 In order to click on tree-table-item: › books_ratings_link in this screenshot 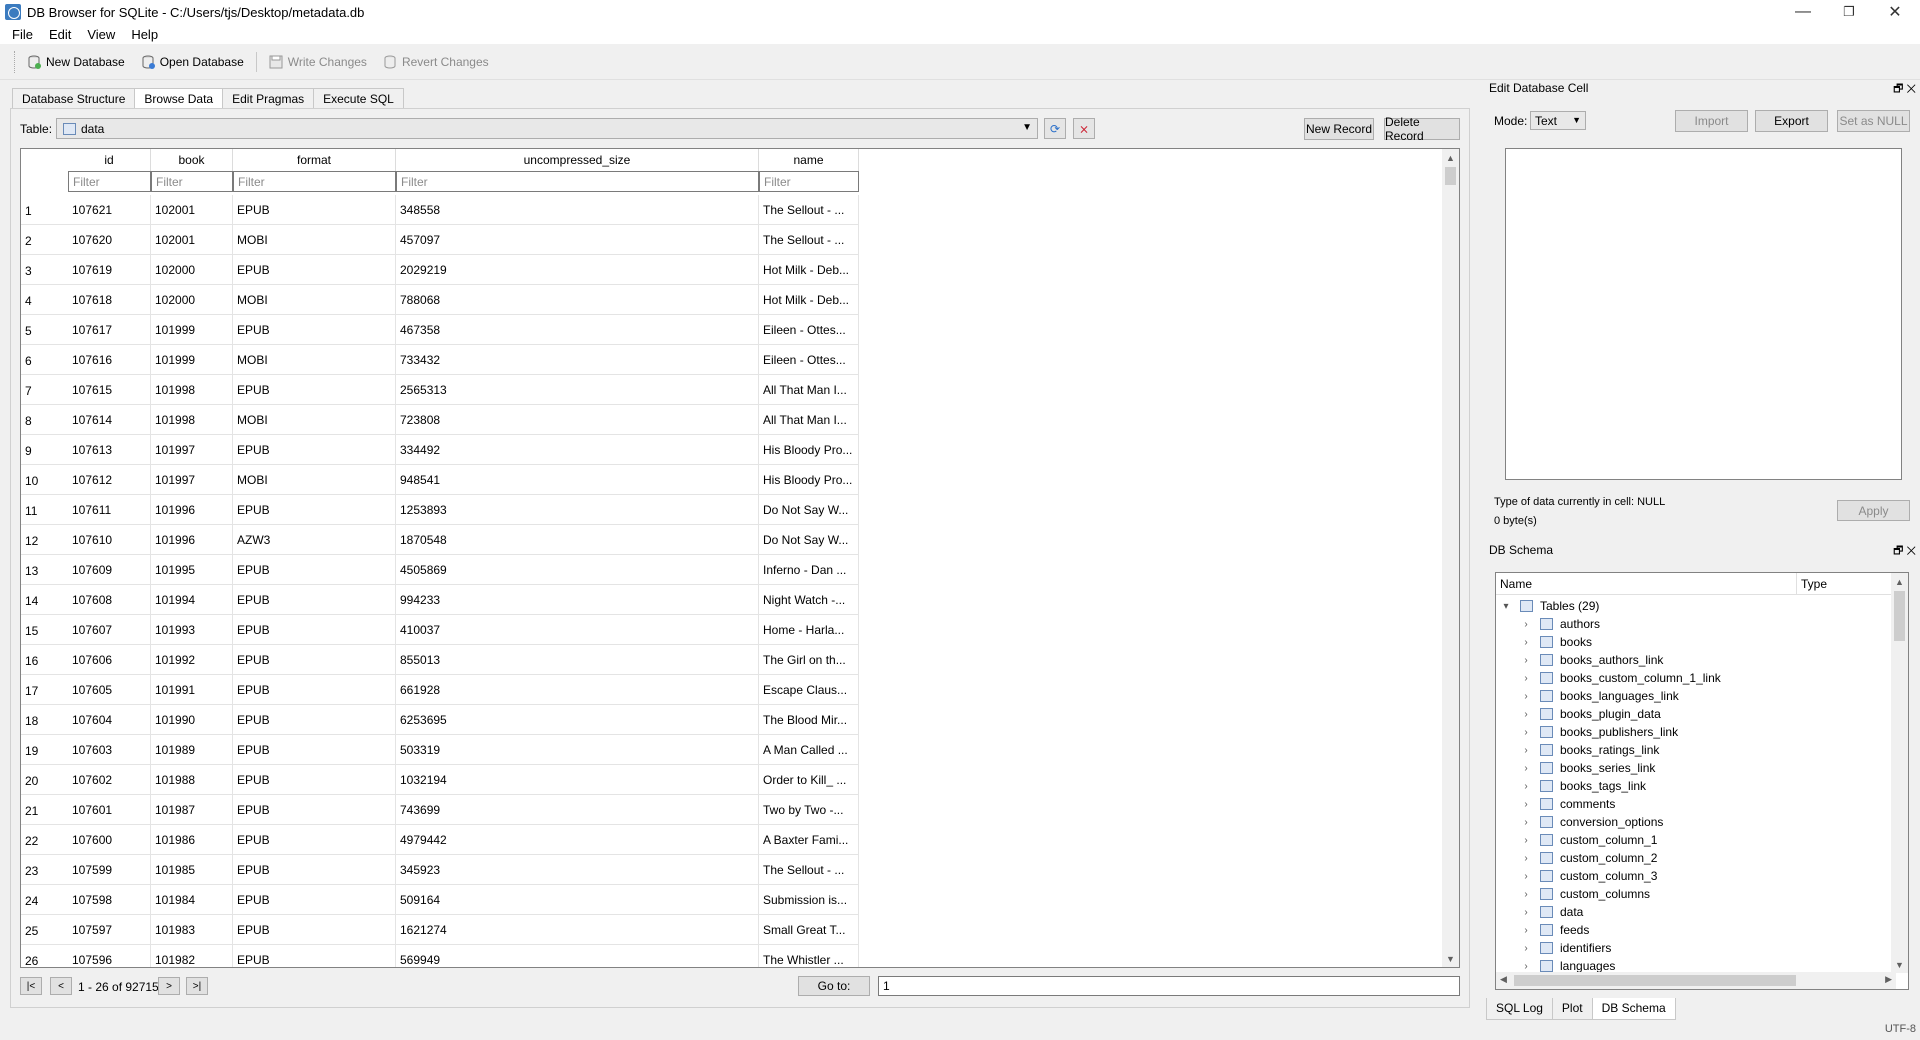, I will do `click(1589, 750)`.